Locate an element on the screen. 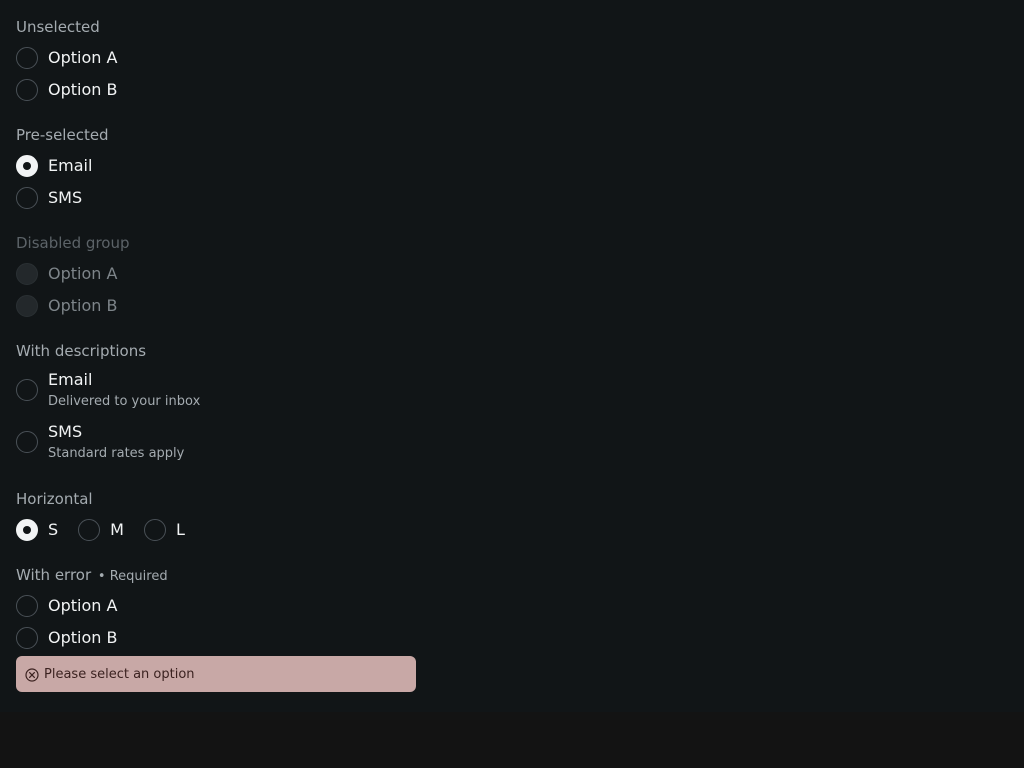 The height and width of the screenshot is (768, 1024). option-description: Delivered to your inbox is located at coordinates (124, 401).